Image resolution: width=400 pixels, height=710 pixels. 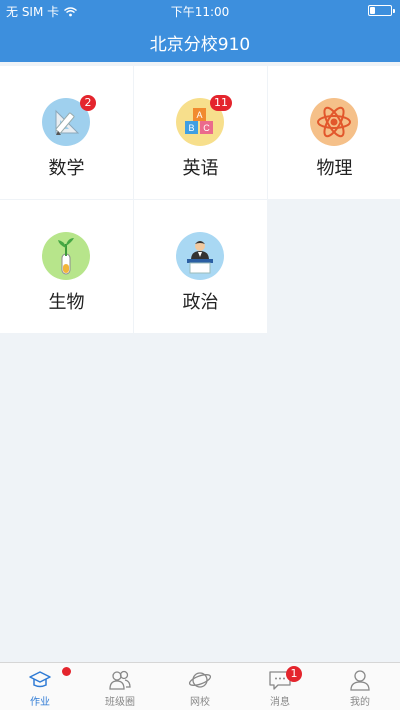 What do you see at coordinates (360, 680) in the screenshot?
I see `person-icon` at bounding box center [360, 680].